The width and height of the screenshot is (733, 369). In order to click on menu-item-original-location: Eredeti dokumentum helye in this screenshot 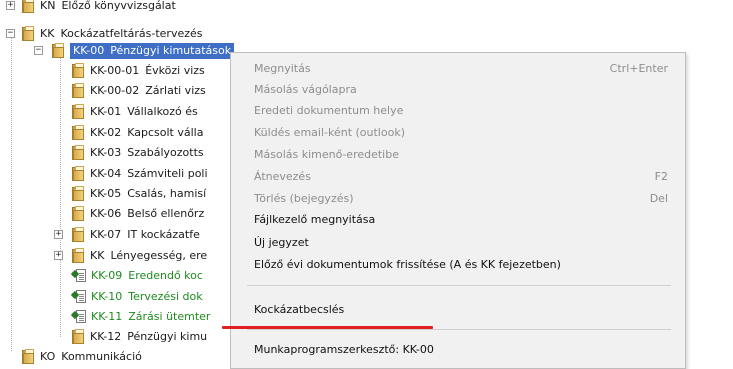, I will do `click(458, 110)`.